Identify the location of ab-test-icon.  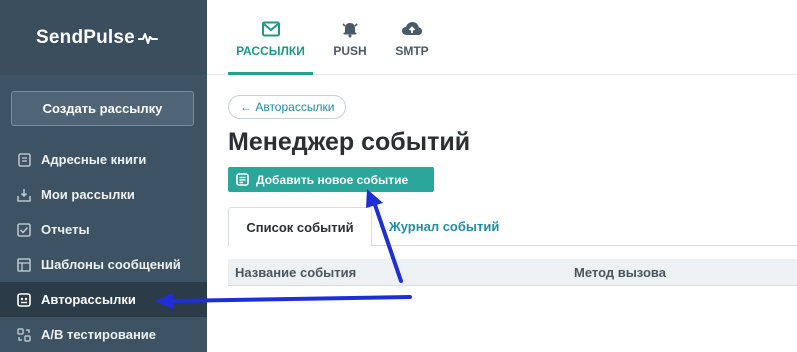
(24, 334).